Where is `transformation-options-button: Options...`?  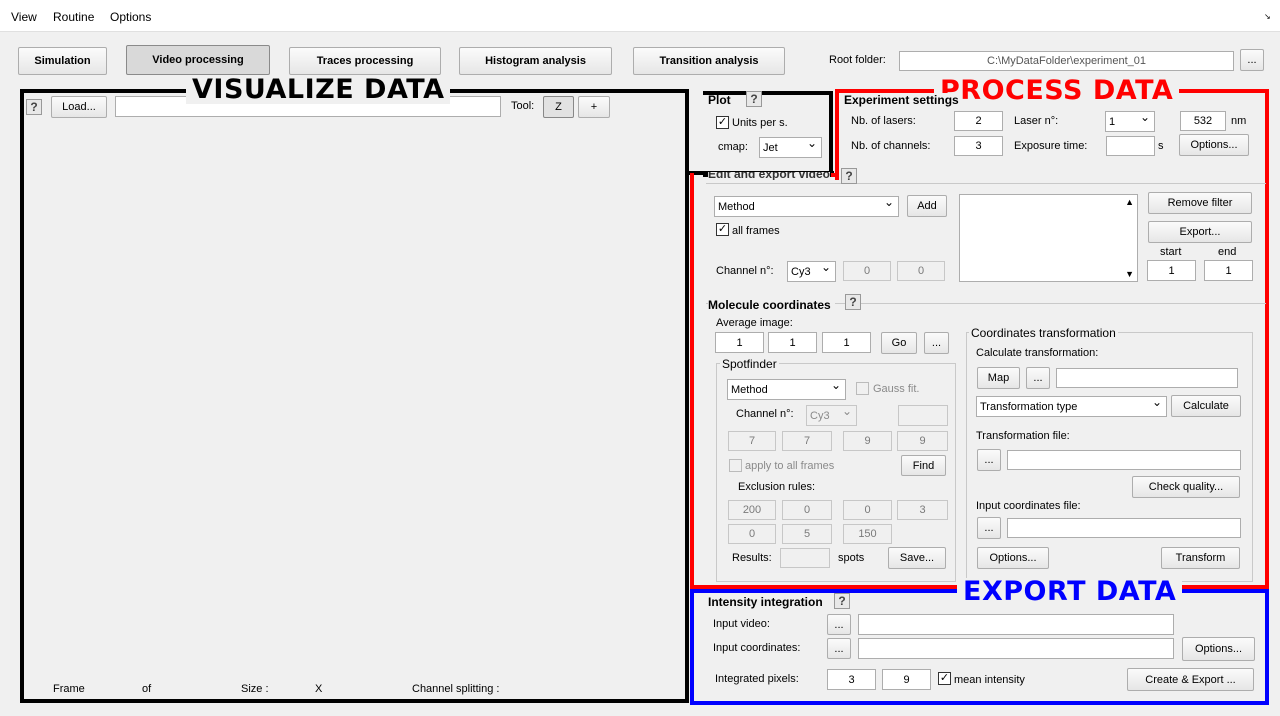 transformation-options-button: Options... is located at coordinates (1013, 558).